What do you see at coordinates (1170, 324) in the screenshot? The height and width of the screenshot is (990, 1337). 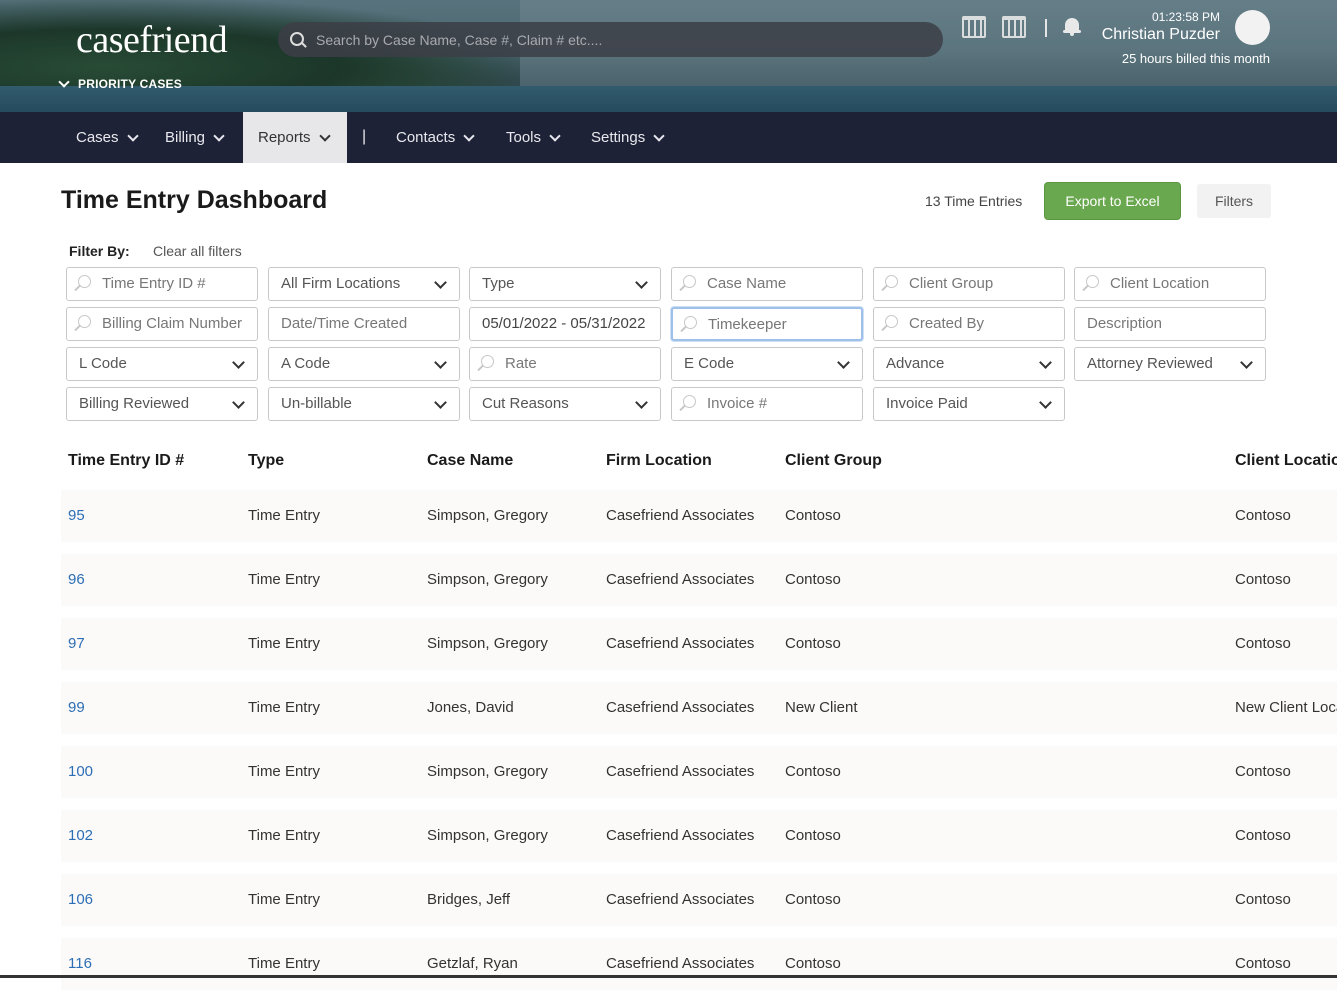 I see `filter-description: Description` at bounding box center [1170, 324].